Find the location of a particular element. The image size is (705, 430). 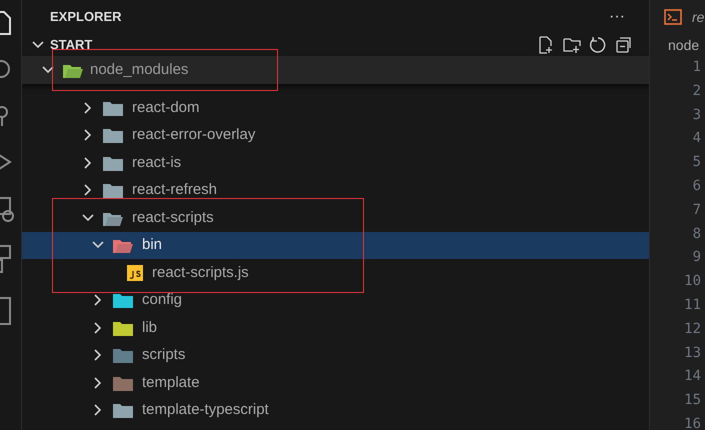

line-number: 8 is located at coordinates (697, 234).